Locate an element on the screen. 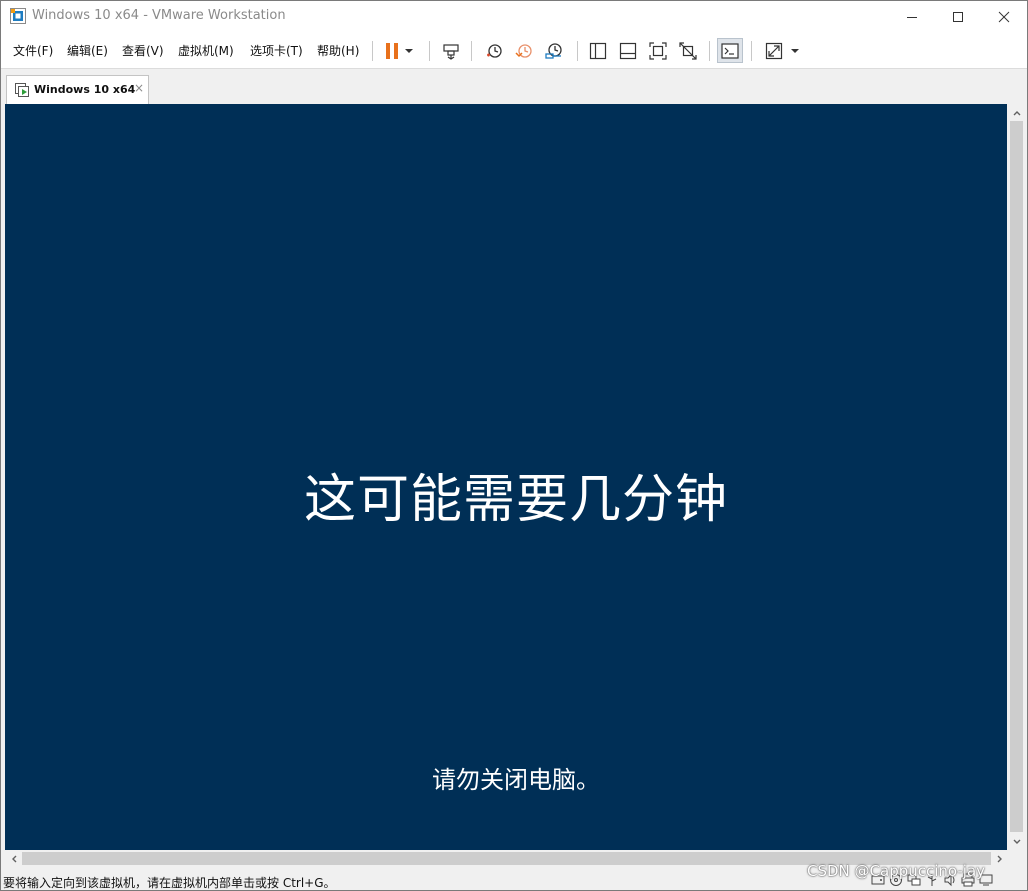 The height and width of the screenshot is (891, 1028). snapshot-manager-icon is located at coordinates (553, 50).